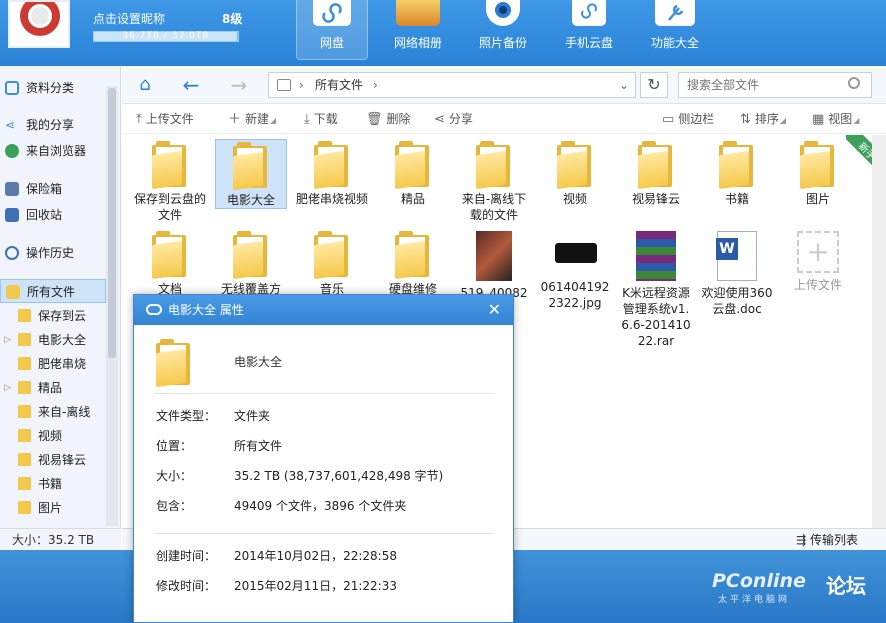  What do you see at coordinates (53, 412) in the screenshot?
I see `tree-item-offline: 来自-离线` at bounding box center [53, 412].